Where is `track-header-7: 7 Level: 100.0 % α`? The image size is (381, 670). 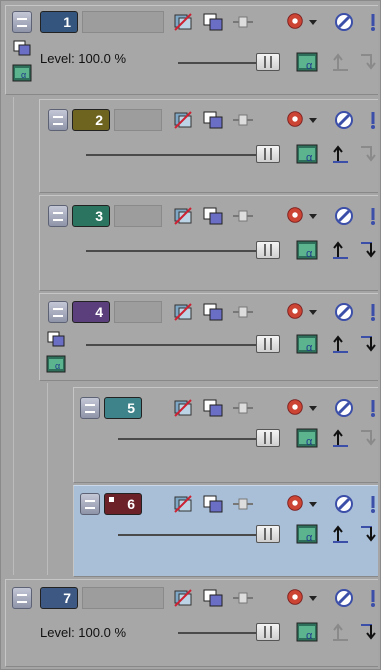 track-header-7: 7 Level: 100.0 % α is located at coordinates (191, 623).